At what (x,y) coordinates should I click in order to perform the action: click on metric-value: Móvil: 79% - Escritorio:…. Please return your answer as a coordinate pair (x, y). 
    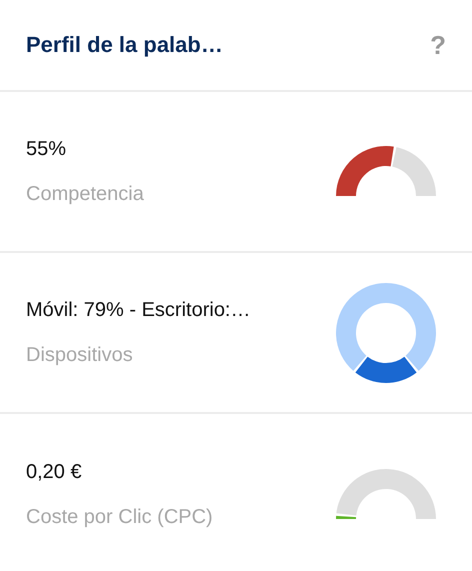
    Looking at the image, I should click on (138, 310).